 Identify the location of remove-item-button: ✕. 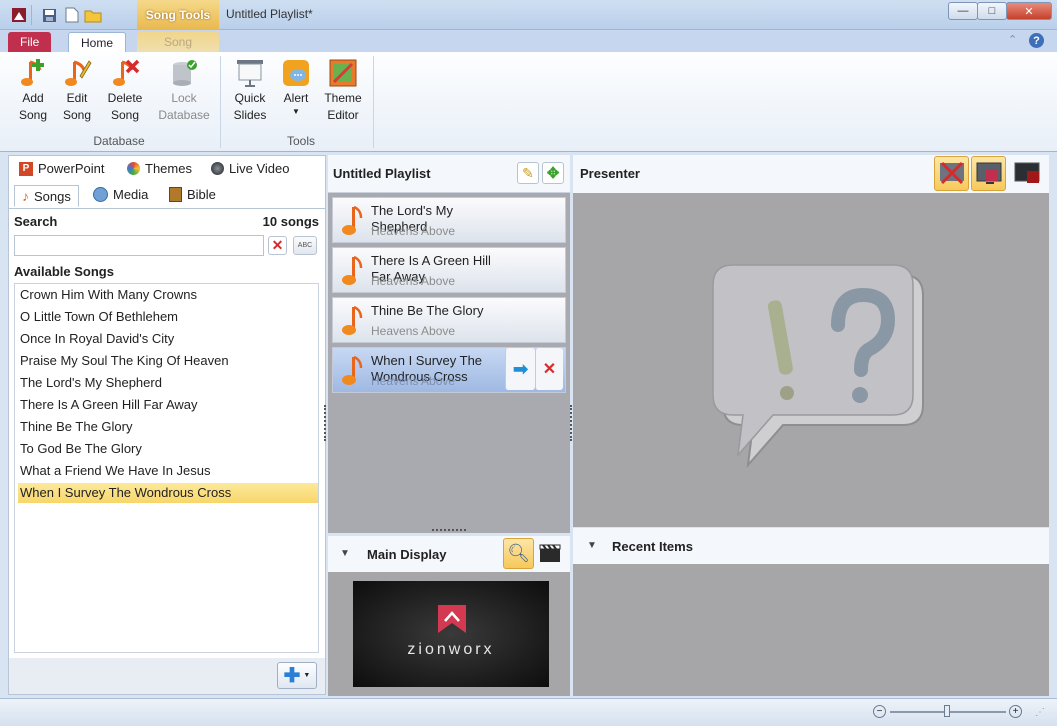
(549, 369).